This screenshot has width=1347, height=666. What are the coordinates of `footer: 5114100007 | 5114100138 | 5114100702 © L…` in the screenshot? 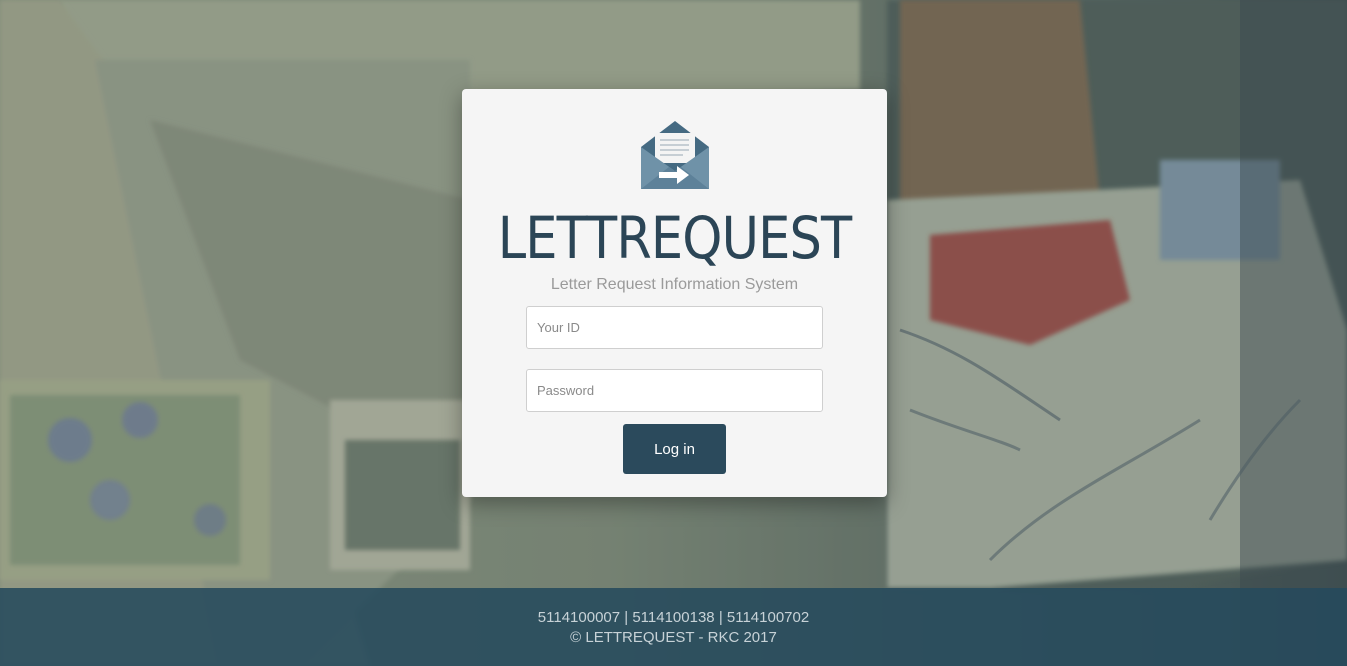 It's located at (673, 627).